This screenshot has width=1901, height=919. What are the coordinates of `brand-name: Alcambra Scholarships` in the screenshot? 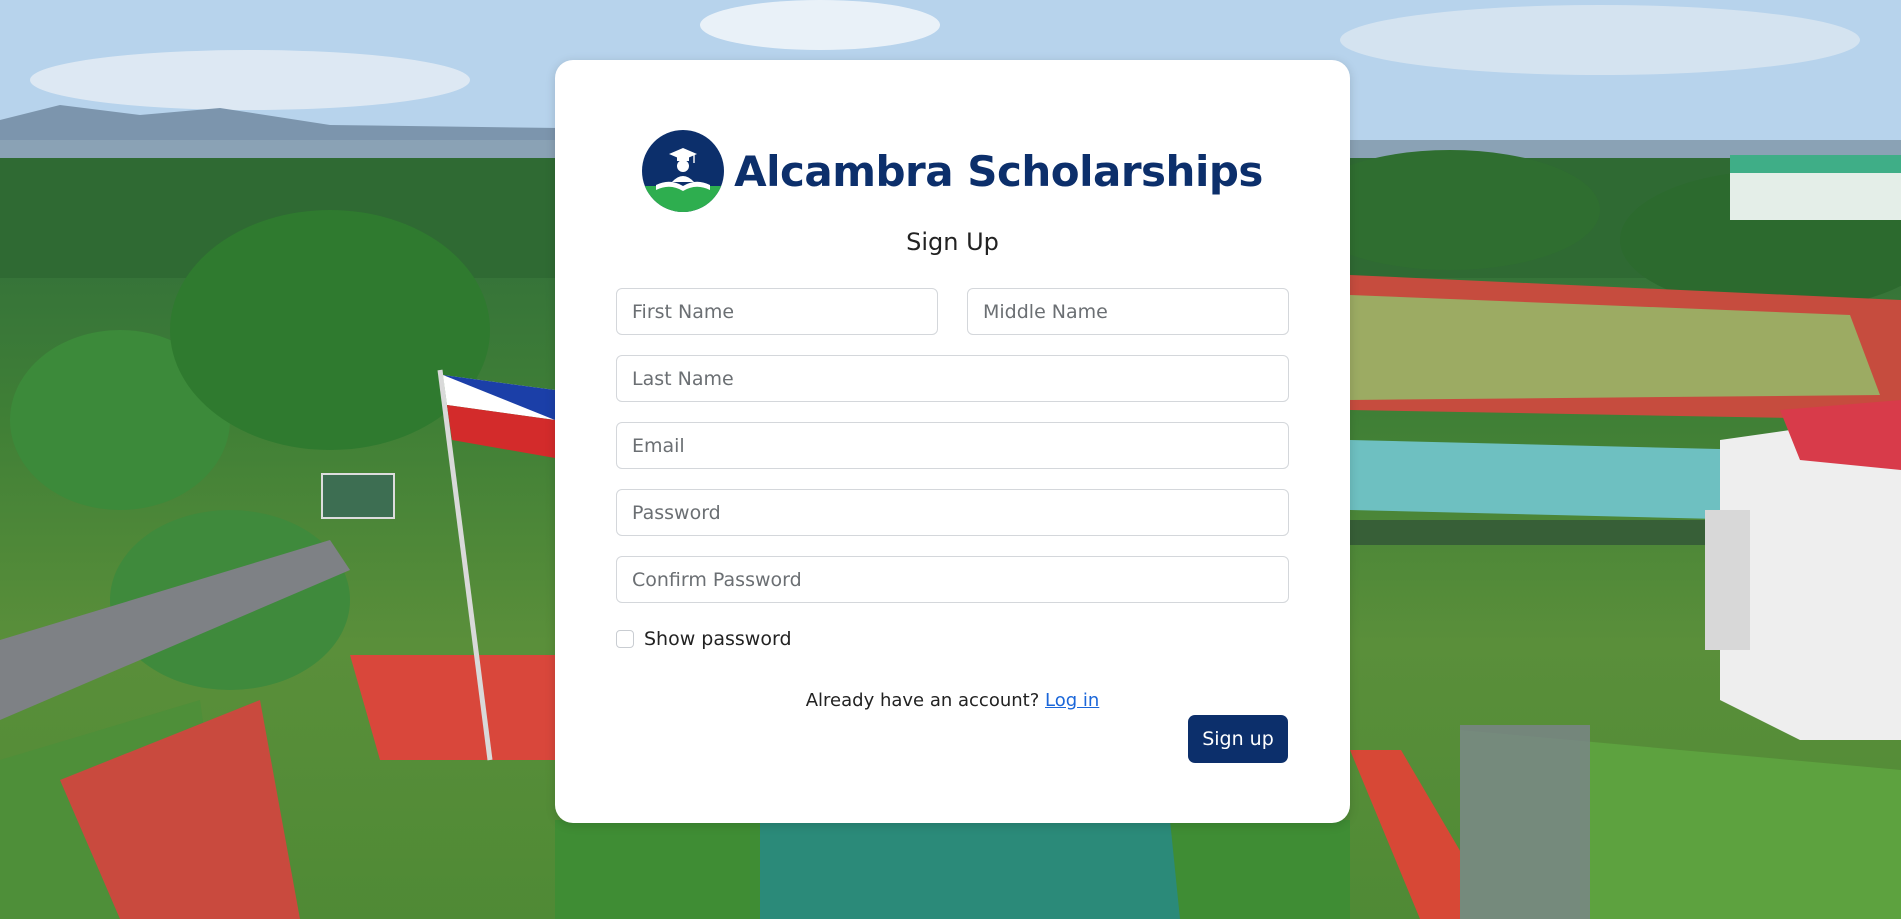 It's located at (998, 171).